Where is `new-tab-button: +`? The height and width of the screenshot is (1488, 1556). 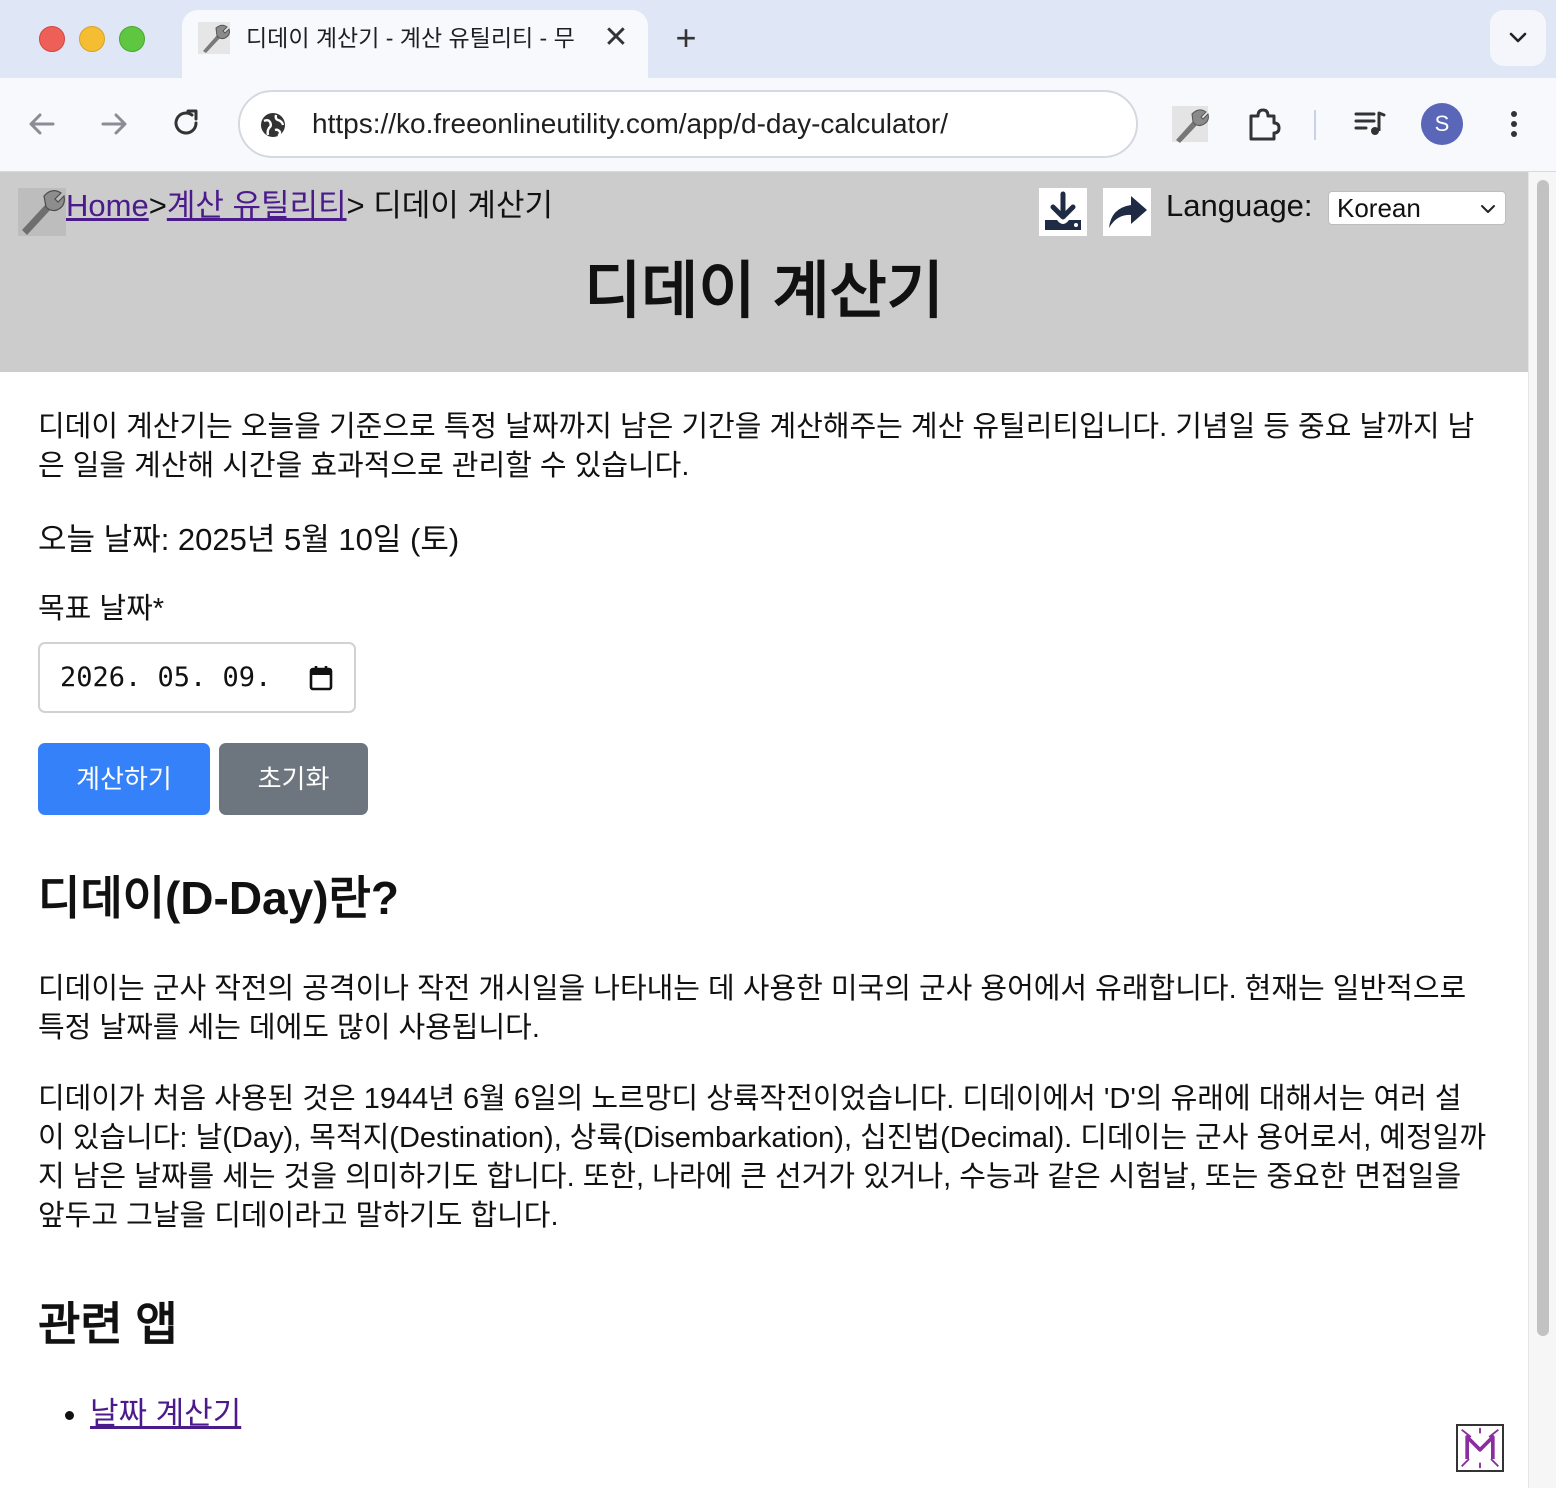 new-tab-button: + is located at coordinates (686, 38).